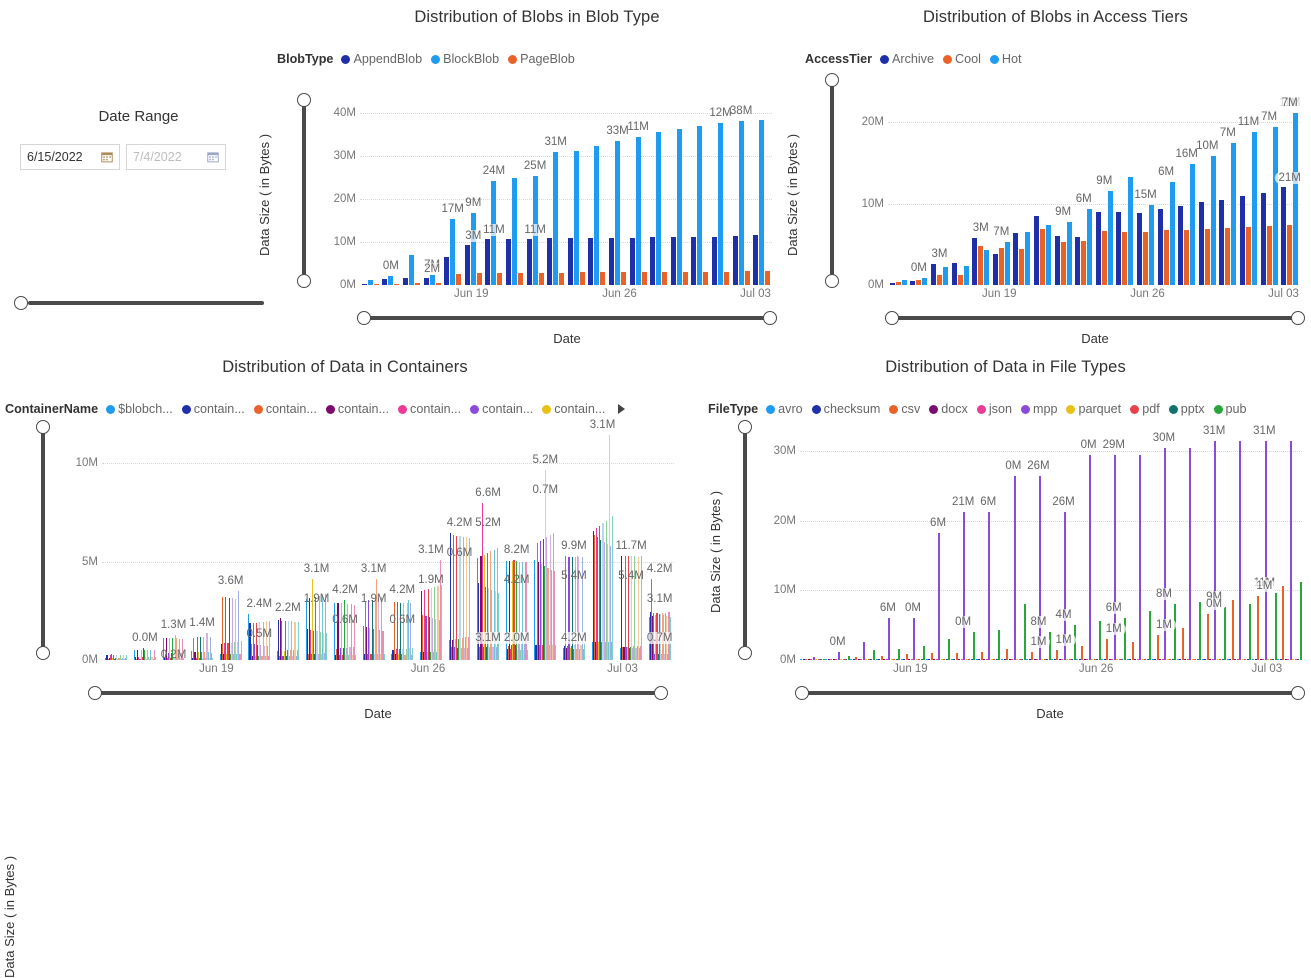 This screenshot has width=1311, height=978. I want to click on slider-handle-right, so click(661, 693).